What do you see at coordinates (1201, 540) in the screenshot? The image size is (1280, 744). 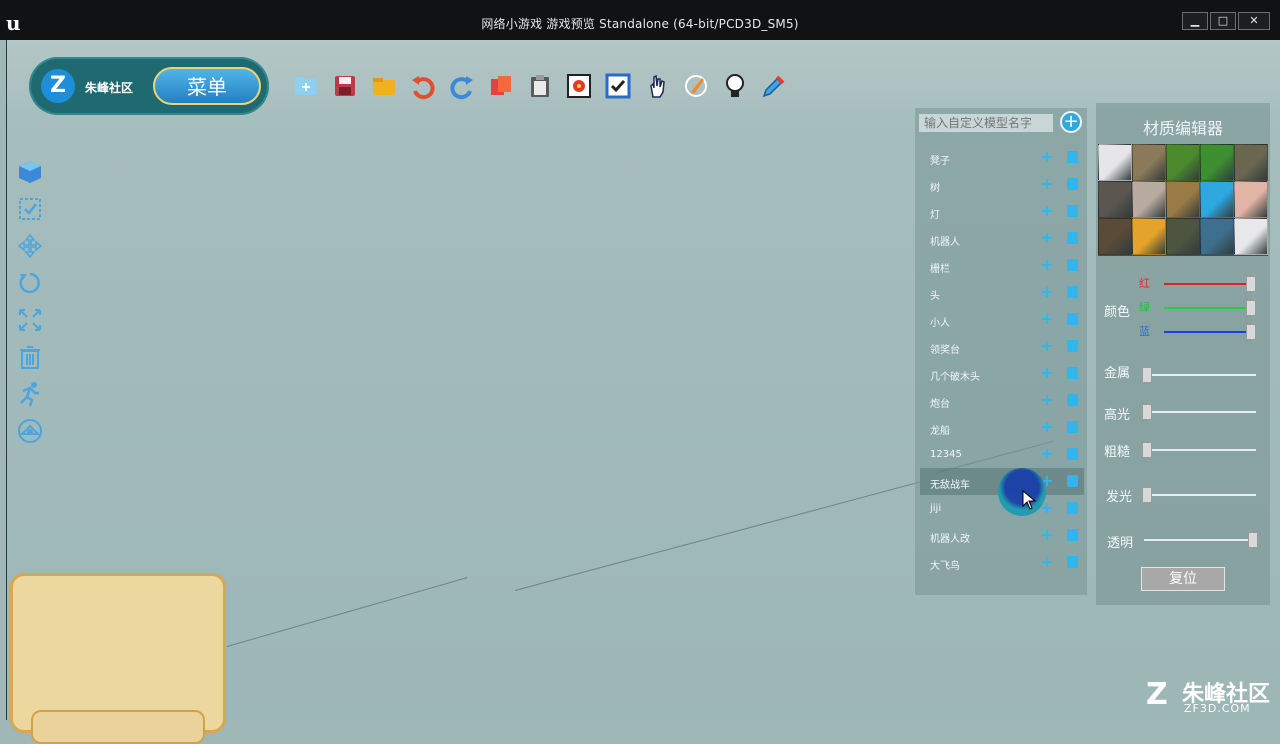 I see `opacity-slider-track` at bounding box center [1201, 540].